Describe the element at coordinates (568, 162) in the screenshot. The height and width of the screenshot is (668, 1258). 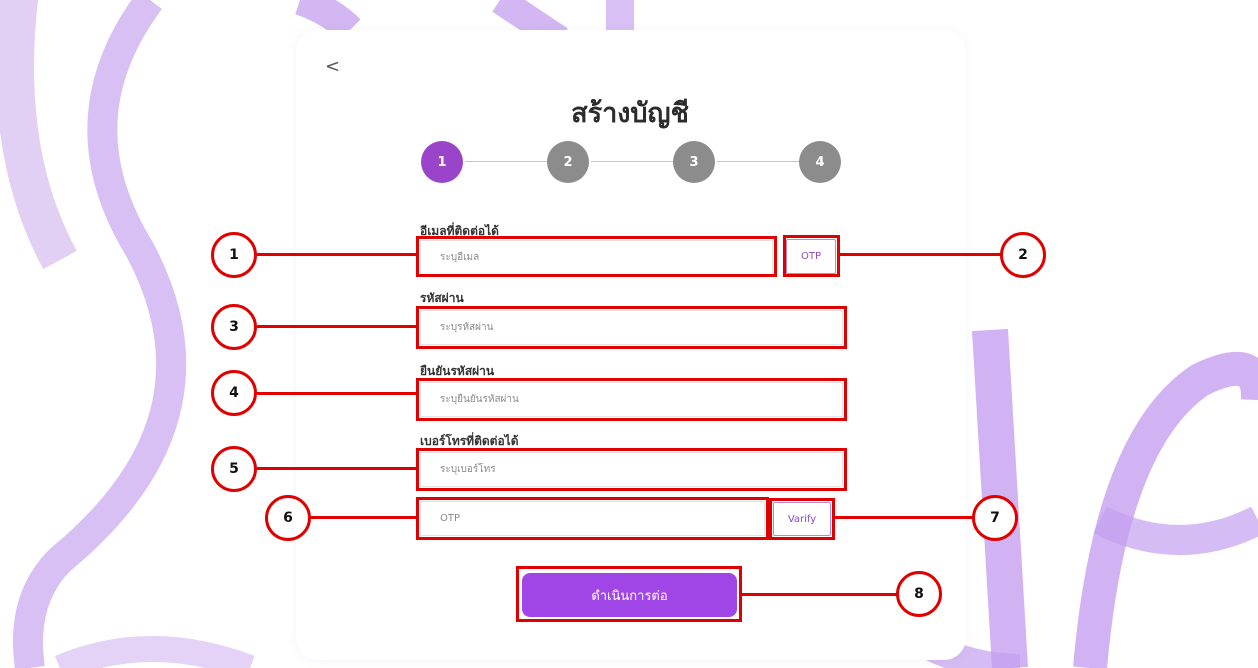
I see `step-2: 2` at that location.